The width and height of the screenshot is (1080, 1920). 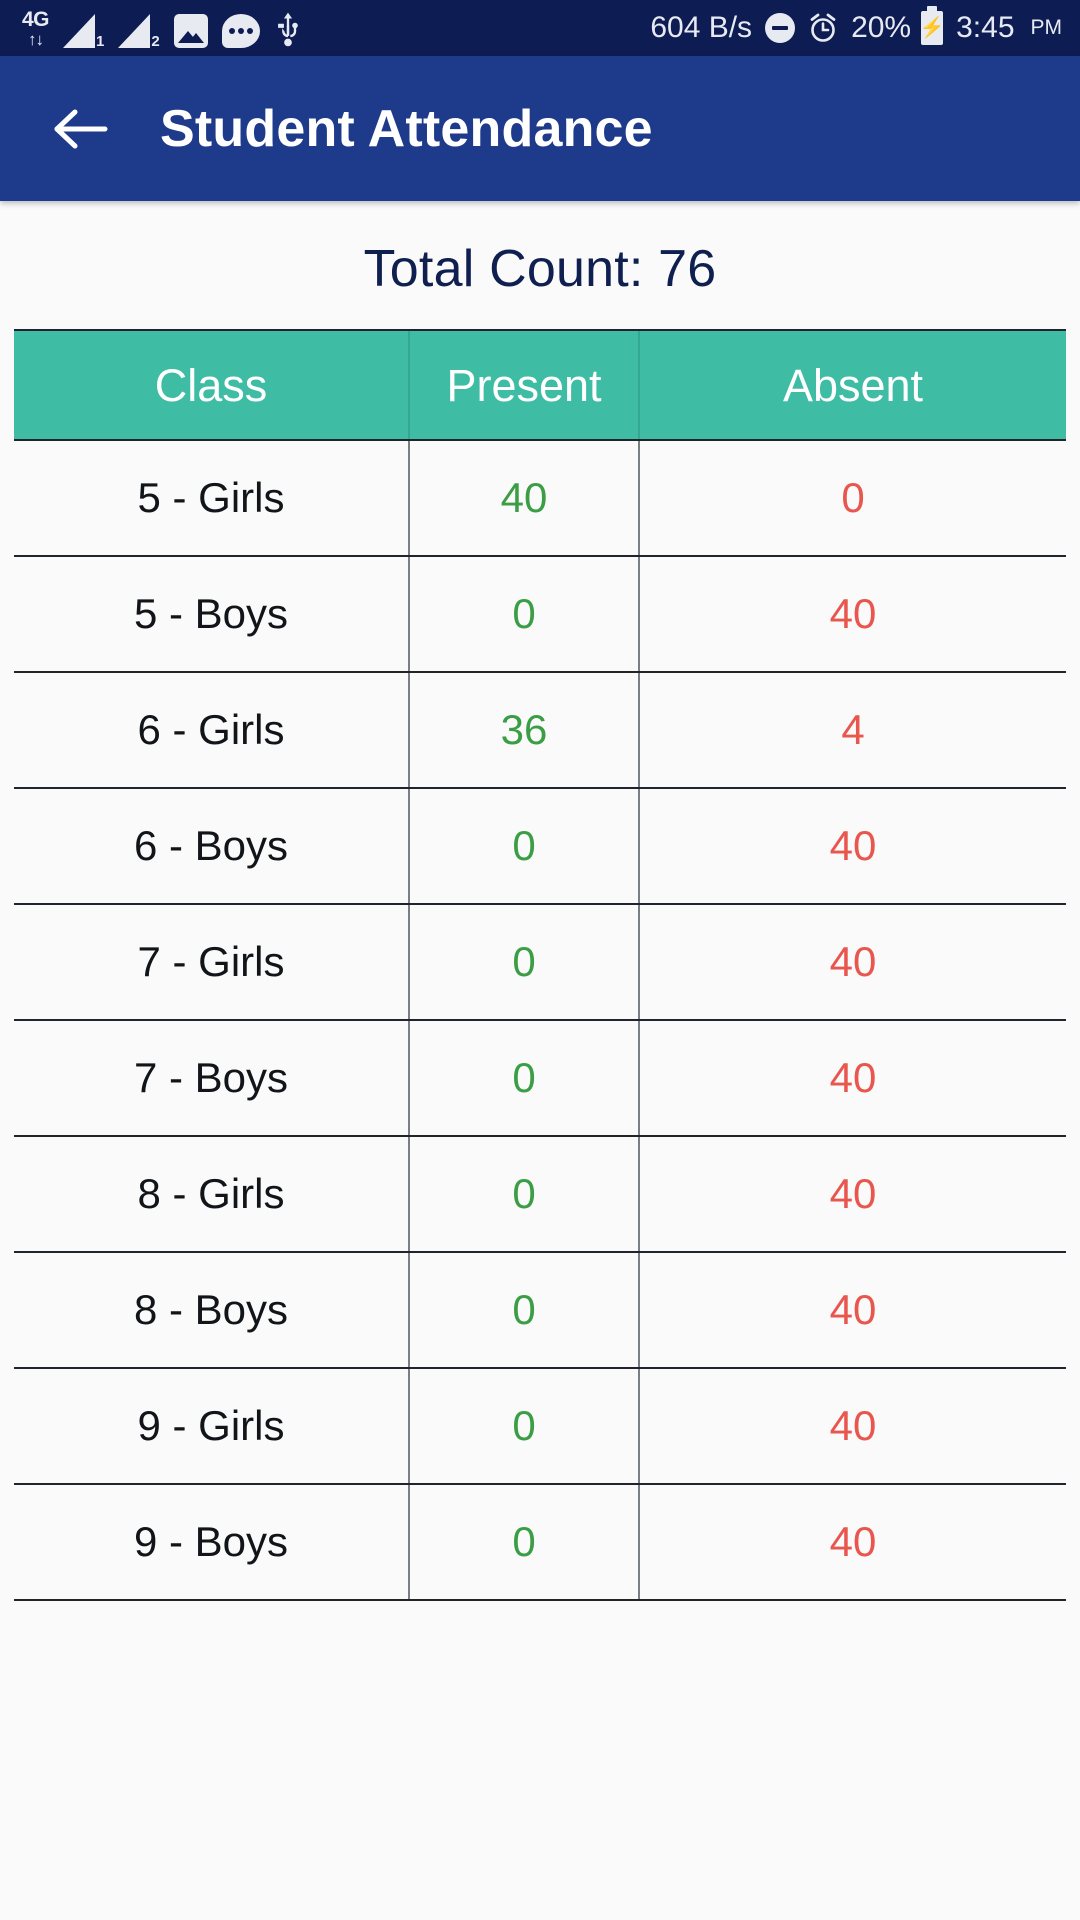 I want to click on alarm-icon, so click(x=823, y=27).